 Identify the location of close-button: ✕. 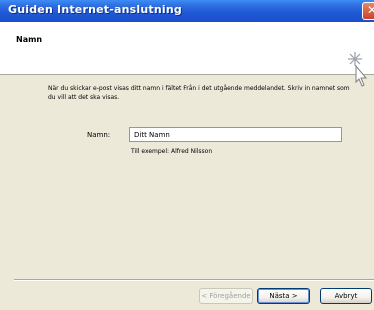
(368, 11).